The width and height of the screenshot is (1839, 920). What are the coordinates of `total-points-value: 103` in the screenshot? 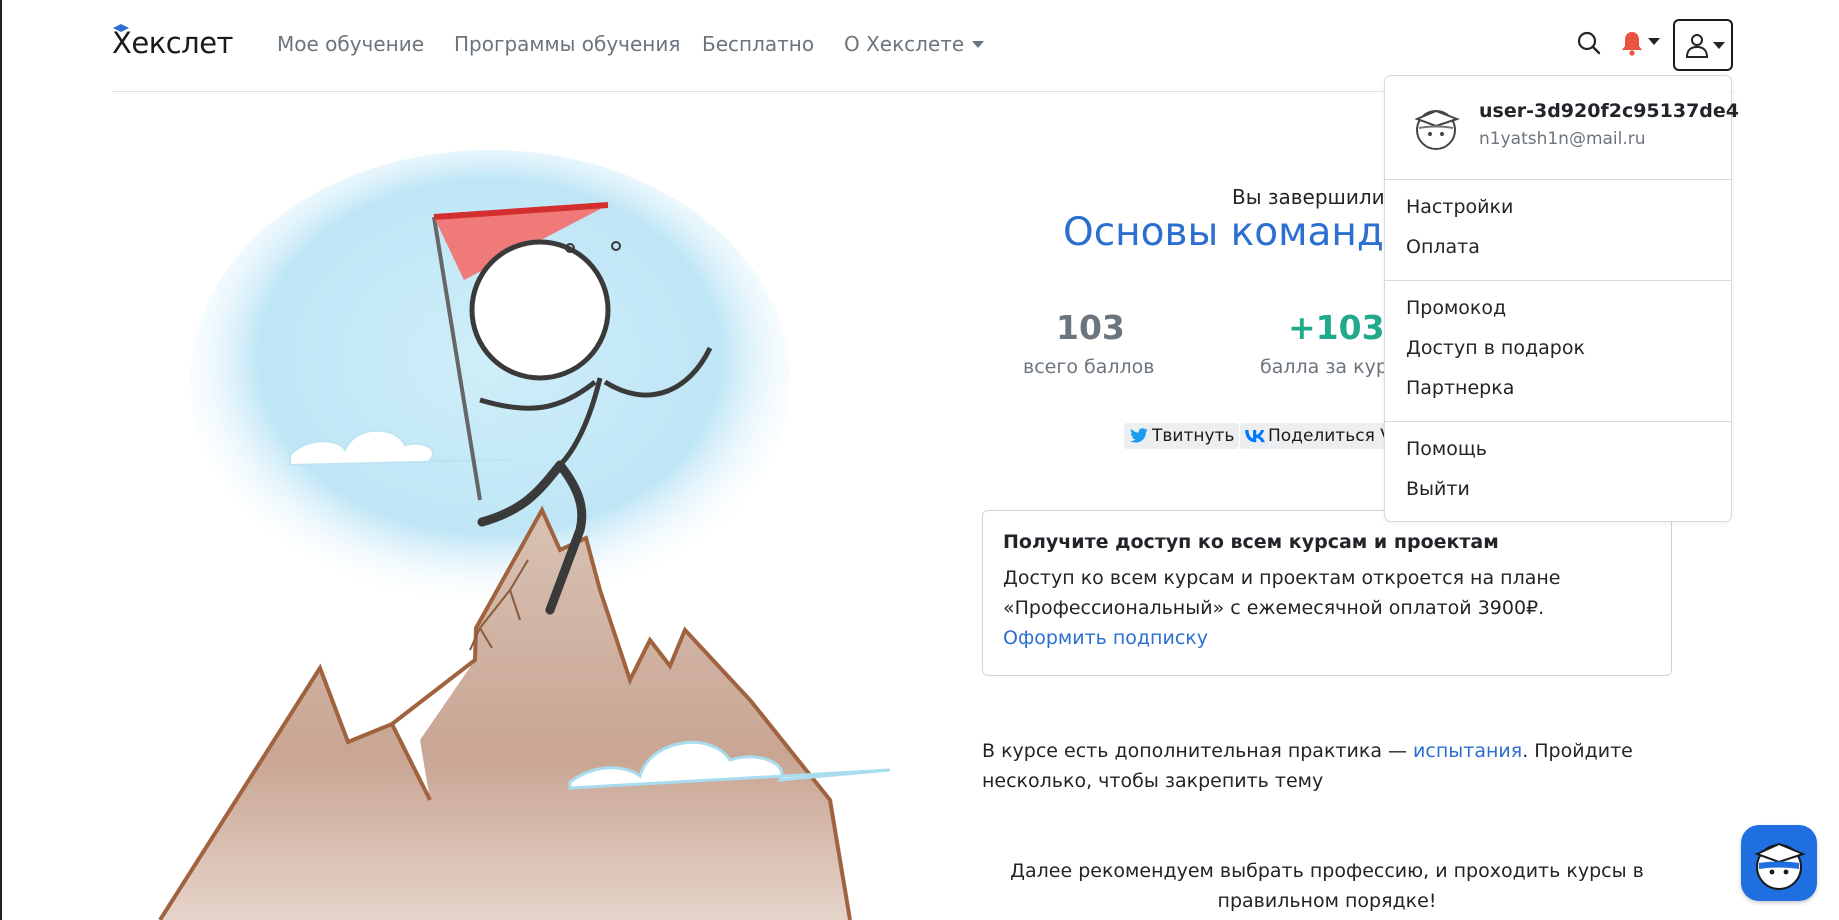 It's located at (1090, 327).